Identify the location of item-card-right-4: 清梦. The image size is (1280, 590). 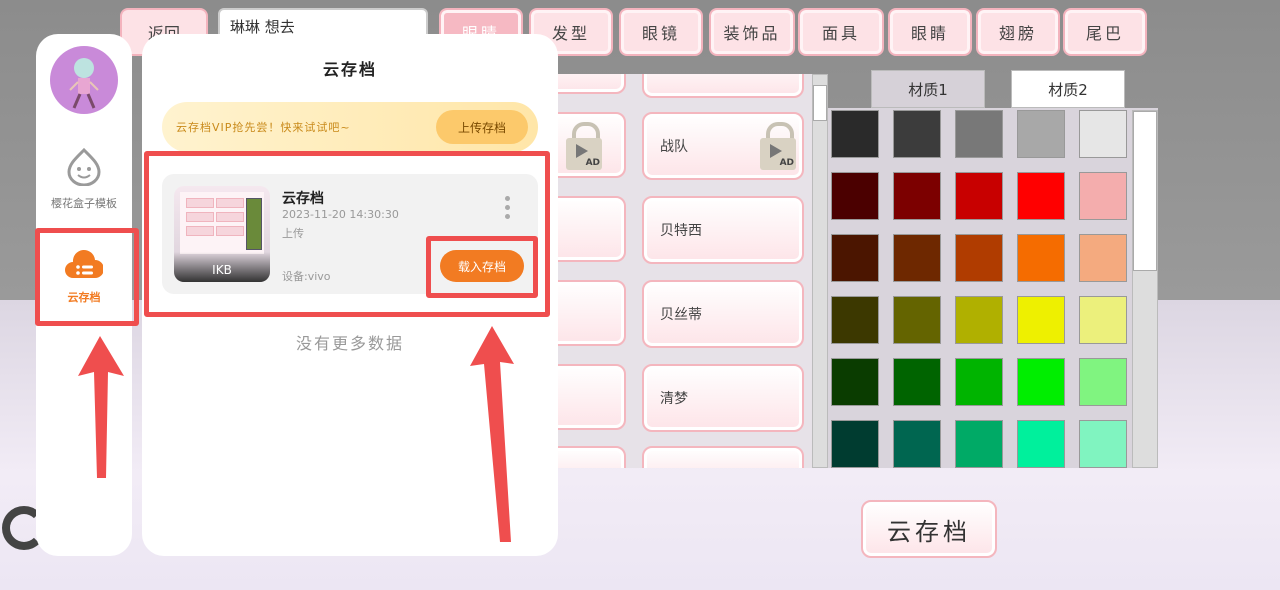
(723, 398).